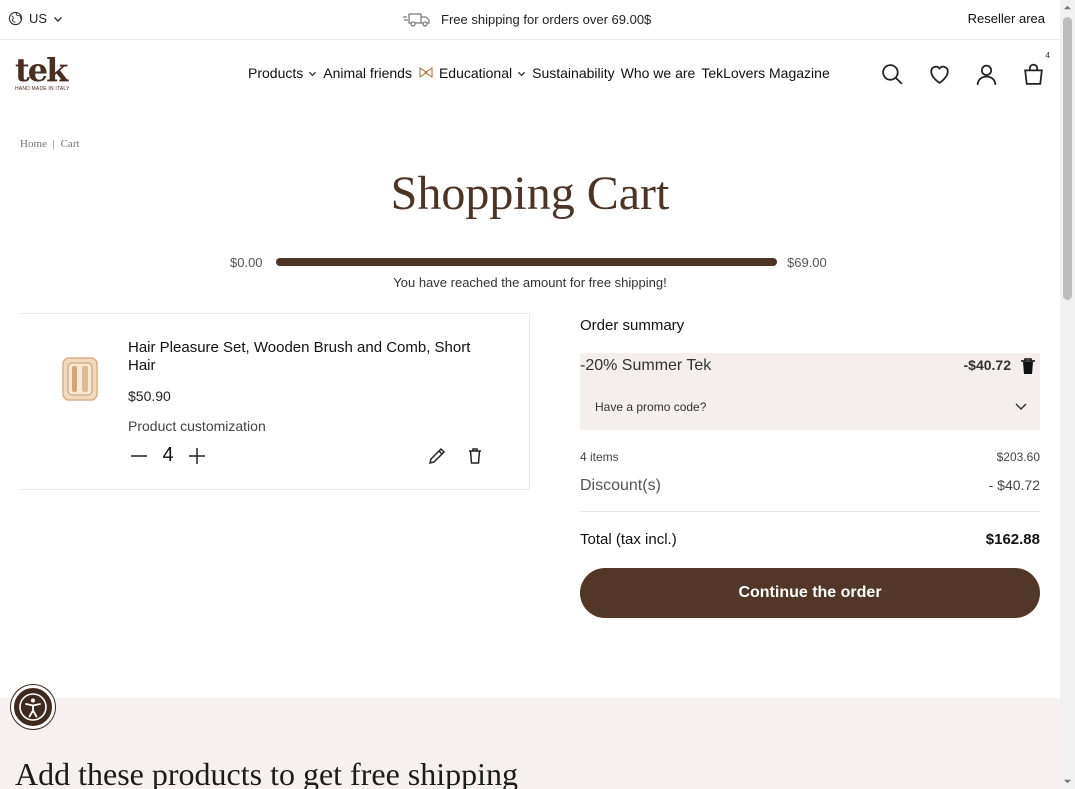  What do you see at coordinates (966, 69) in the screenshot?
I see `header-icons: 4` at bounding box center [966, 69].